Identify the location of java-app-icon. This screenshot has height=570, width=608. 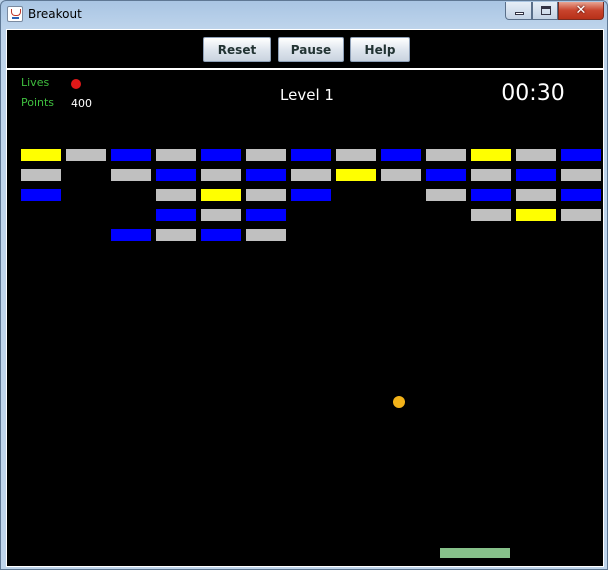
(15, 14).